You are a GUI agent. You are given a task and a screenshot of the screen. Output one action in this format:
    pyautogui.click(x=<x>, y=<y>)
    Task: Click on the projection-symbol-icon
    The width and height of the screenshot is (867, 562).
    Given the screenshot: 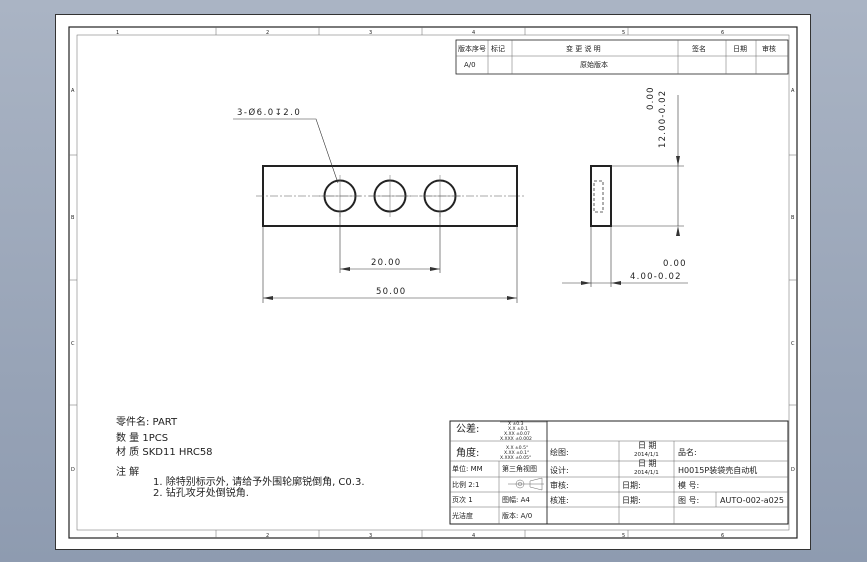 What is the action you would take?
    pyautogui.click(x=526, y=484)
    